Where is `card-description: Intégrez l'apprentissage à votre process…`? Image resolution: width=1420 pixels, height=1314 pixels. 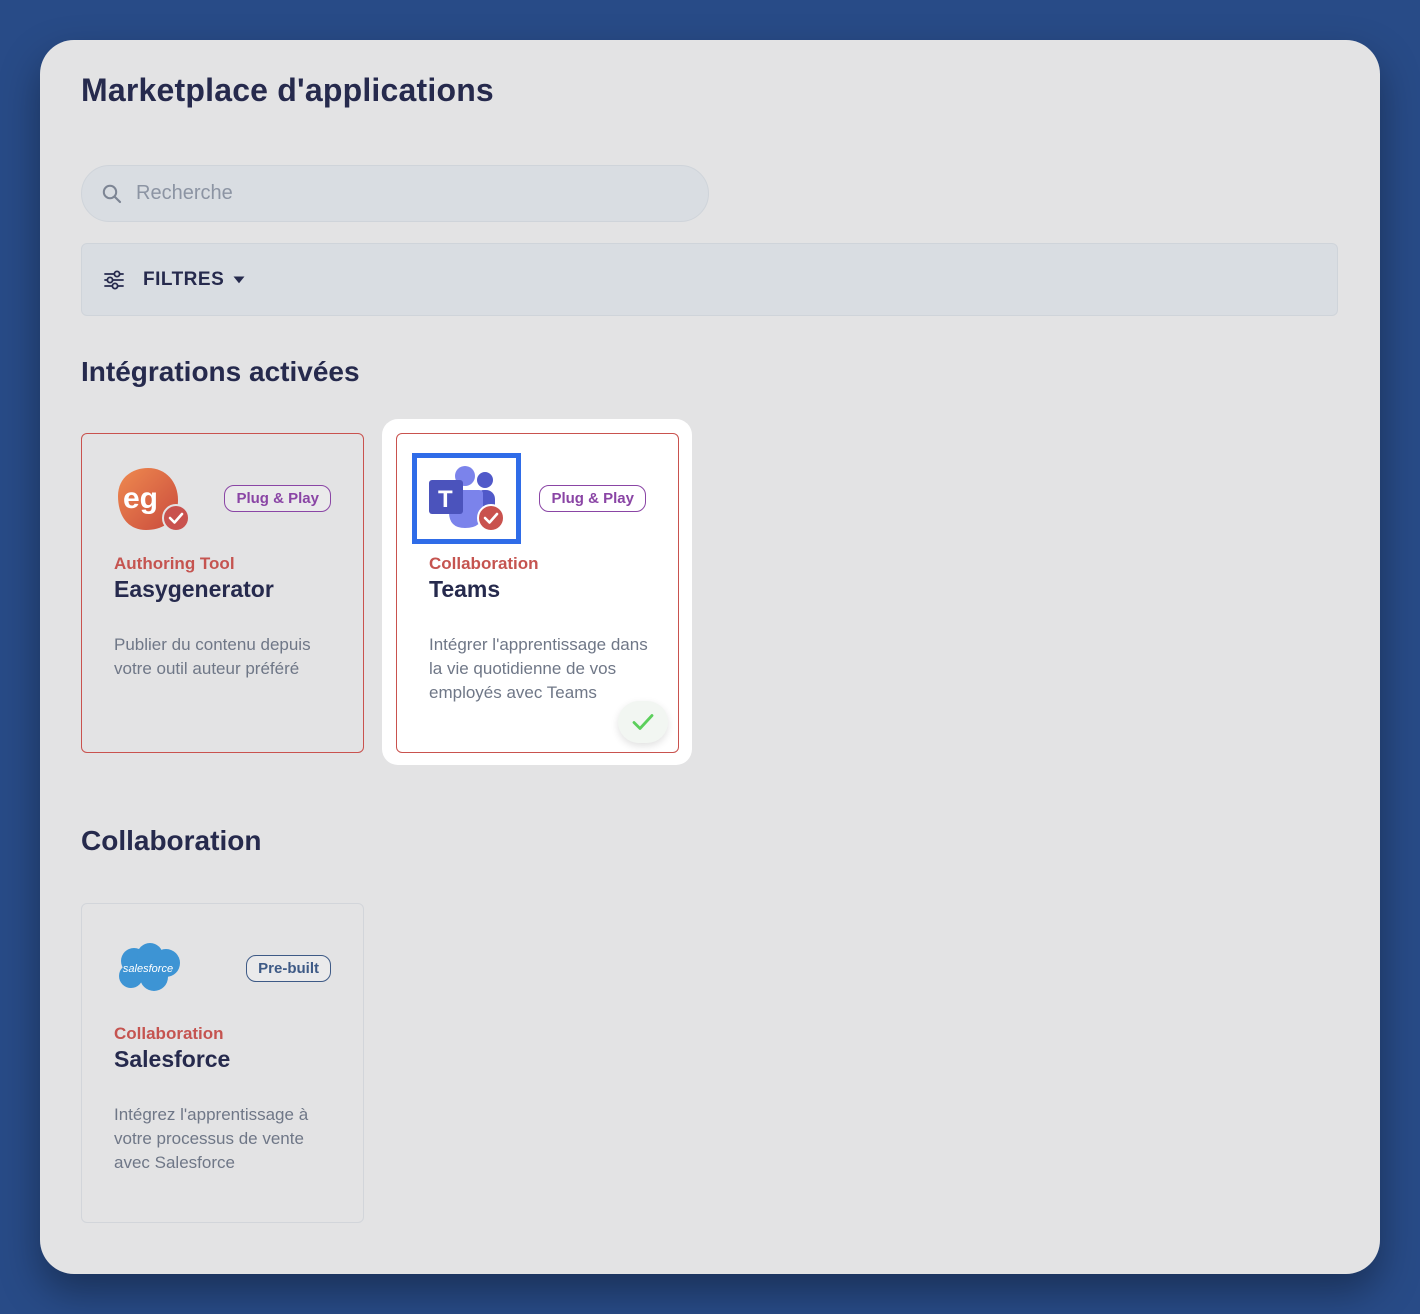
card-description: Intégrez l'apprentissage à votre process… is located at coordinates (211, 1138).